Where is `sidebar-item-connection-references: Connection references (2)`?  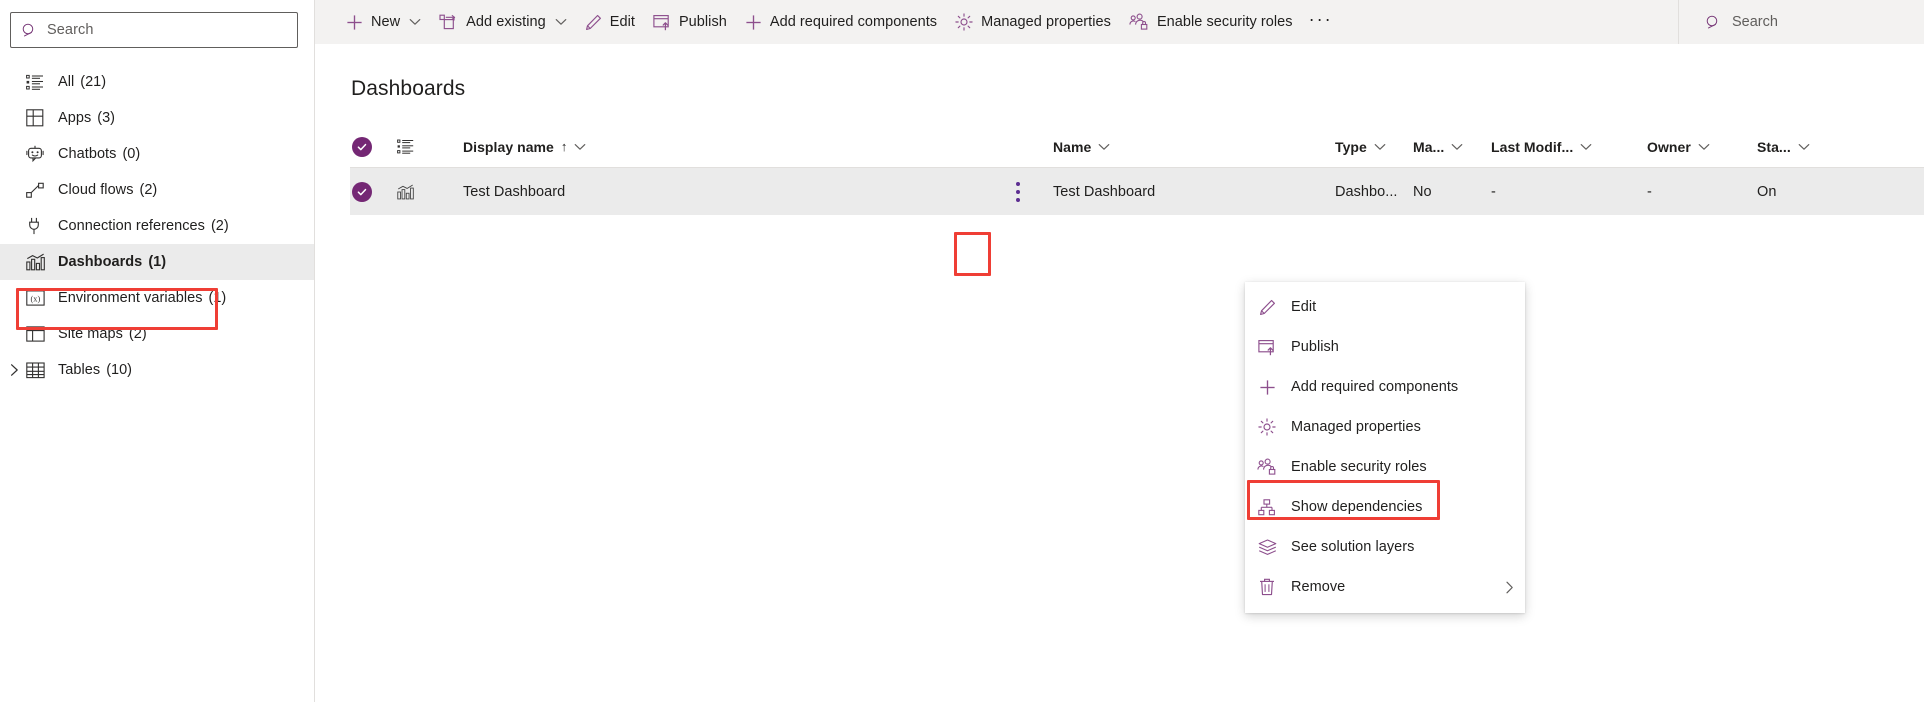
sidebar-item-connection-references: Connection references (2) is located at coordinates (157, 226).